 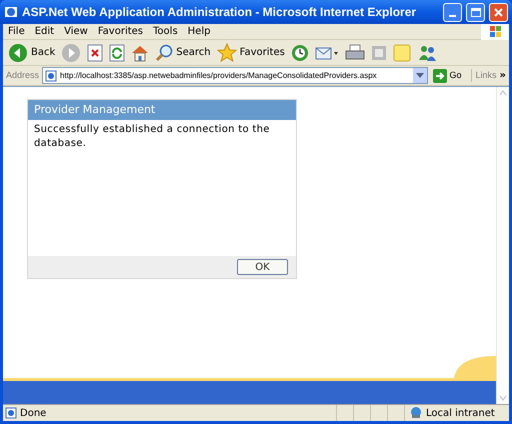 I want to click on house-icon, so click(x=140, y=53).